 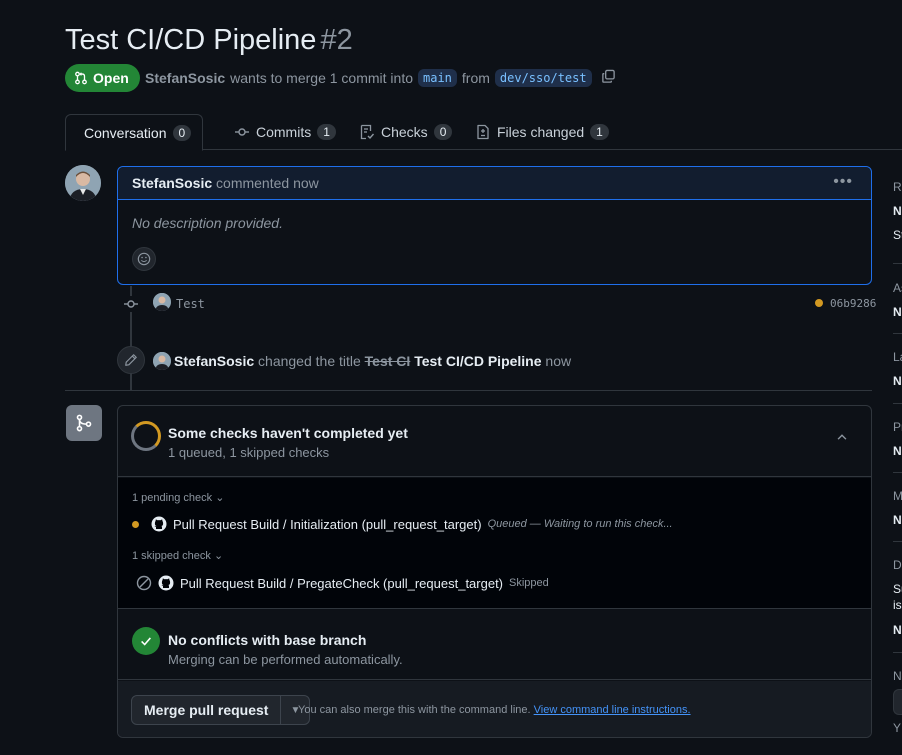 What do you see at coordinates (819, 303) in the screenshot?
I see `commit-status-pending-icon` at bounding box center [819, 303].